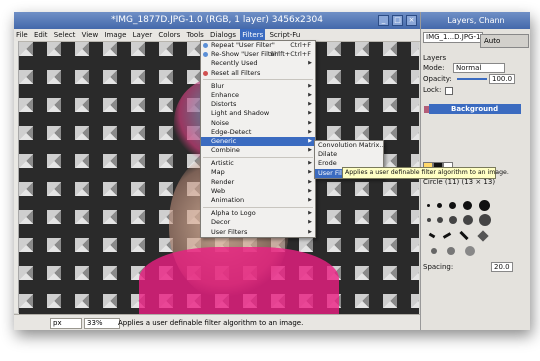 The height and width of the screenshot is (361, 540). I want to click on opacity-value: 100.0, so click(502, 79).